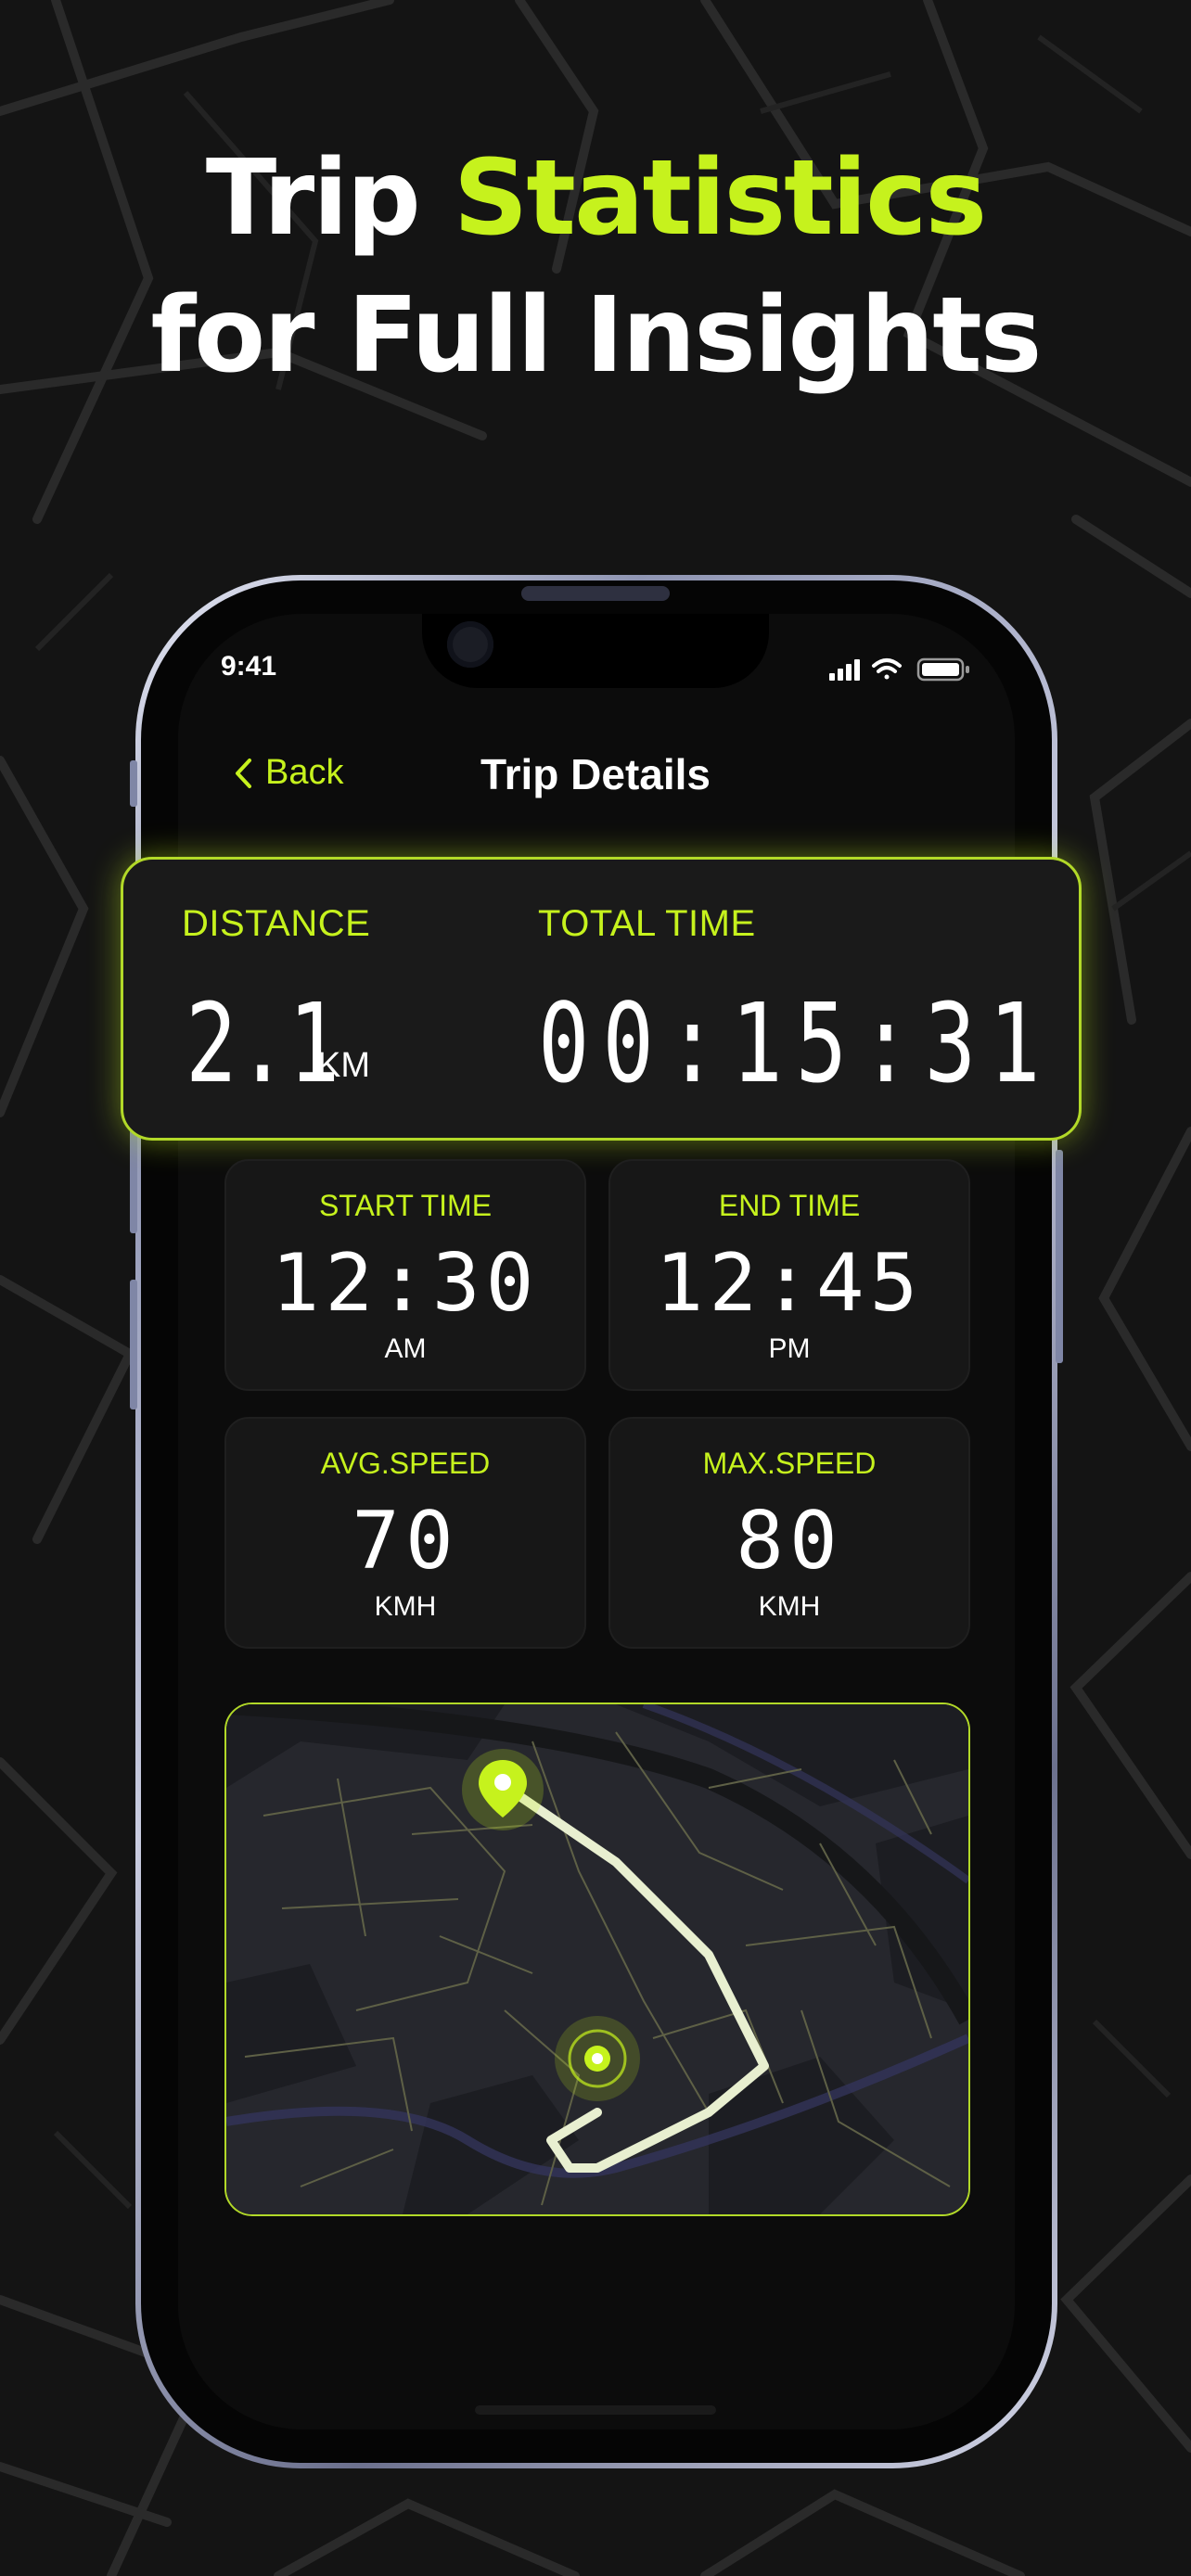 Image resolution: width=1191 pixels, height=2576 pixels. What do you see at coordinates (720, 198) in the screenshot?
I see `headline-accent-text: Statistics` at bounding box center [720, 198].